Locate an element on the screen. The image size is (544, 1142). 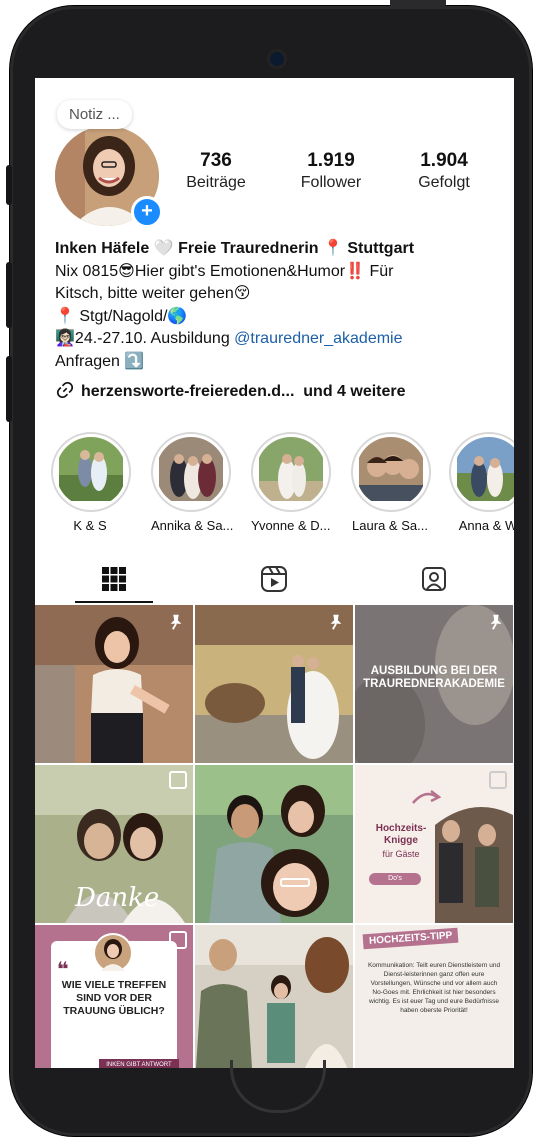
highlight-k-s: K & S is located at coordinates (91, 482).